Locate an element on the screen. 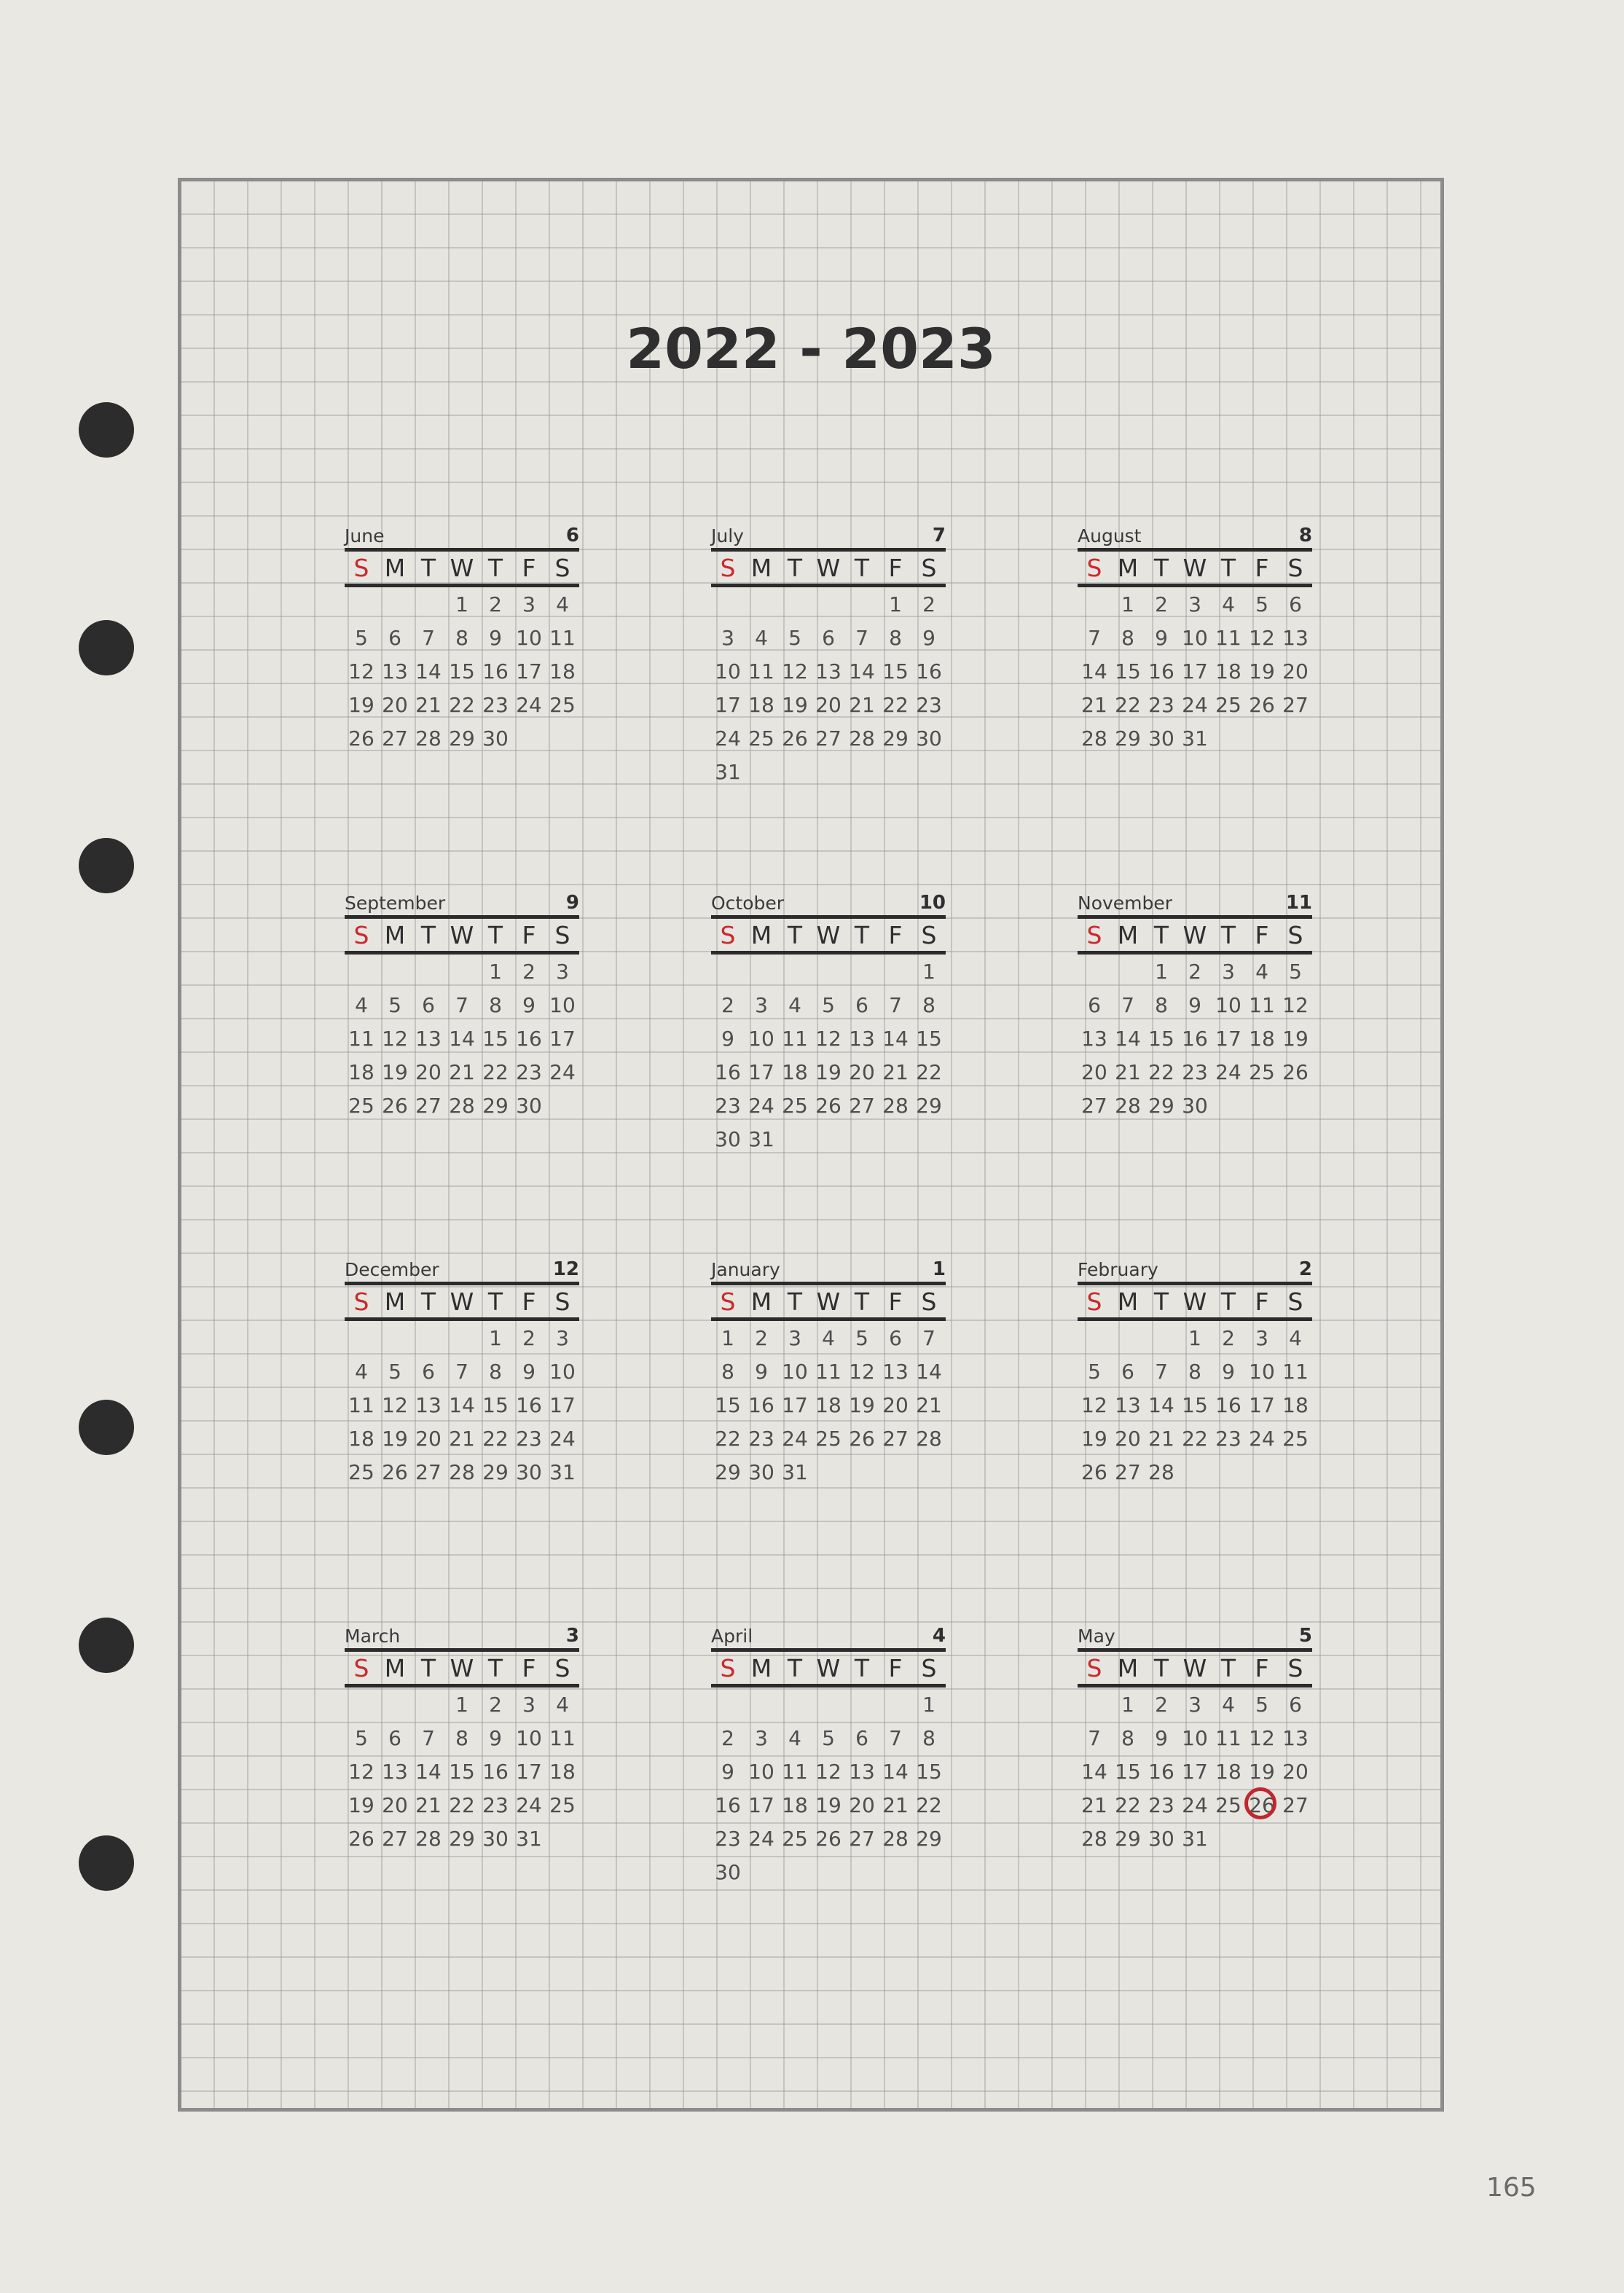 The height and width of the screenshot is (2293, 1624). month-header: March 3 is located at coordinates (462, 1632).